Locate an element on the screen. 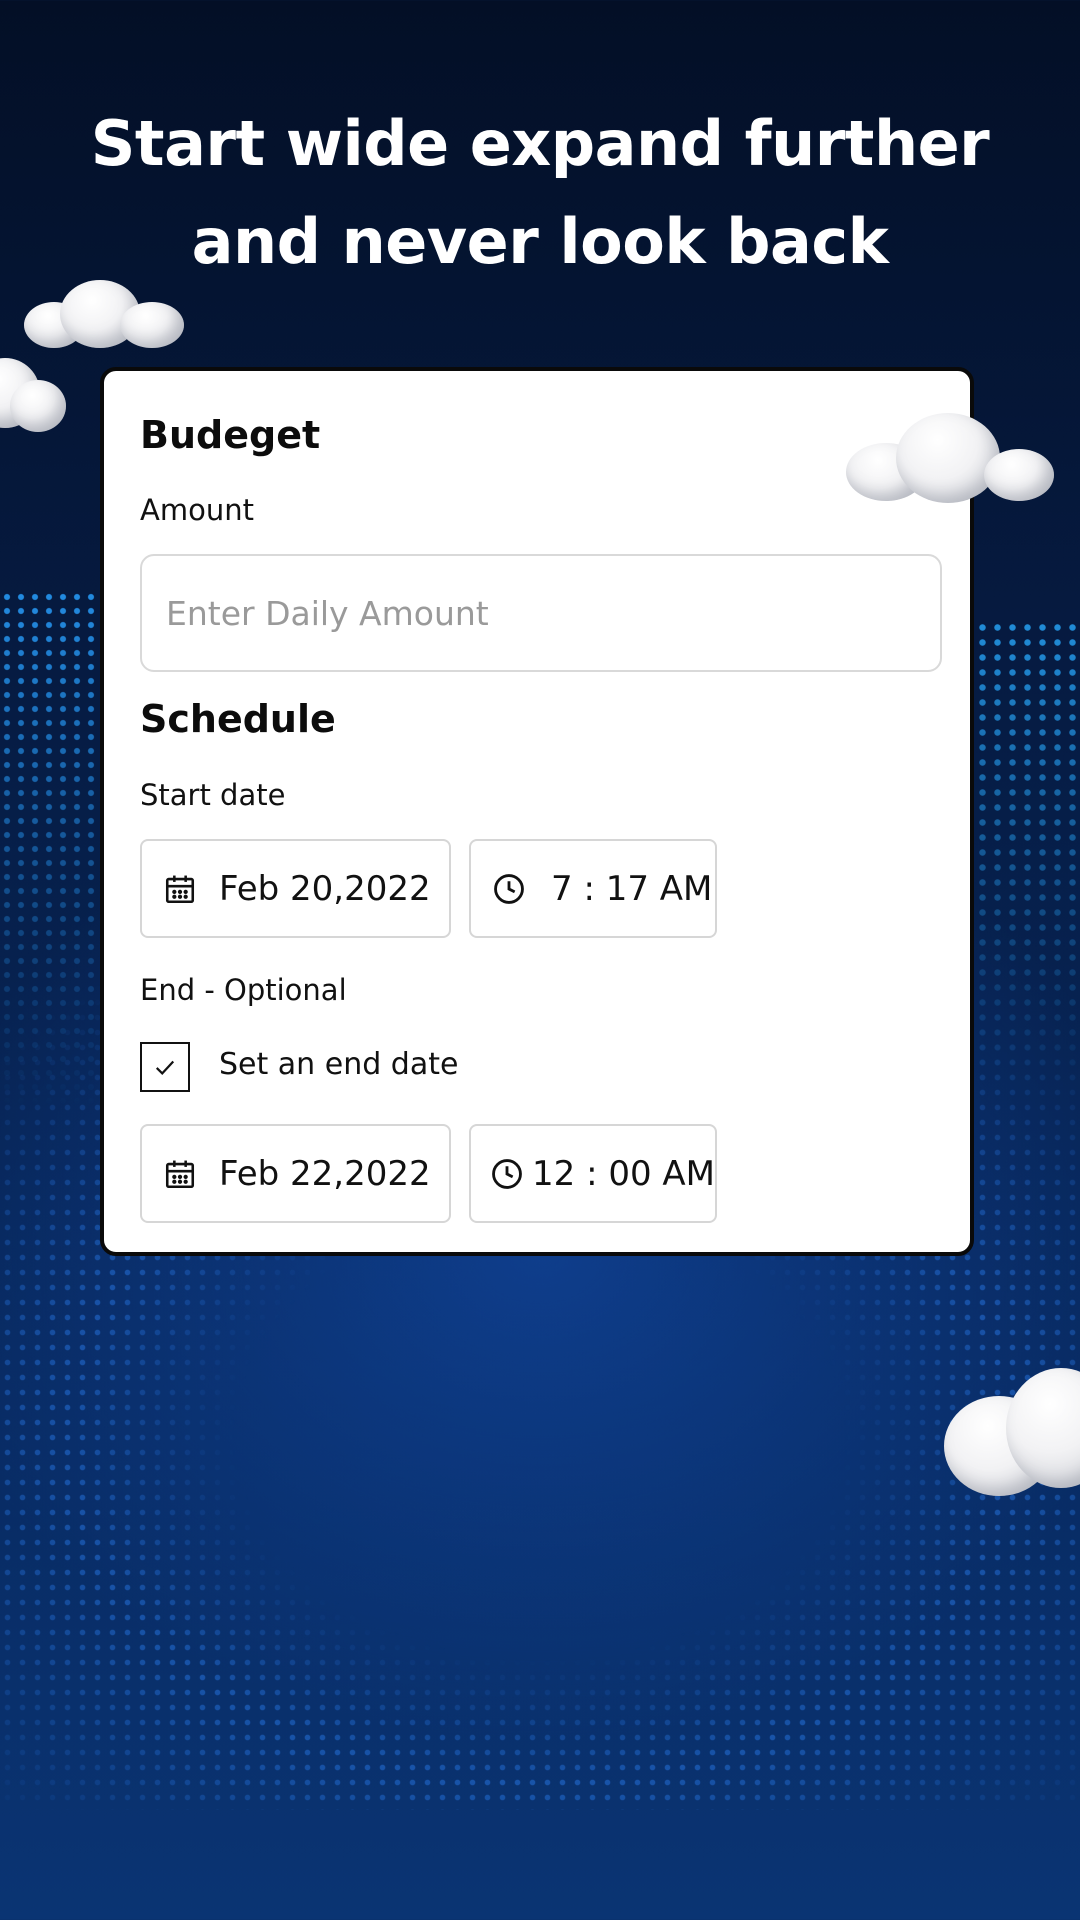  start-time-value: 7 : 17 AM is located at coordinates (632, 888).